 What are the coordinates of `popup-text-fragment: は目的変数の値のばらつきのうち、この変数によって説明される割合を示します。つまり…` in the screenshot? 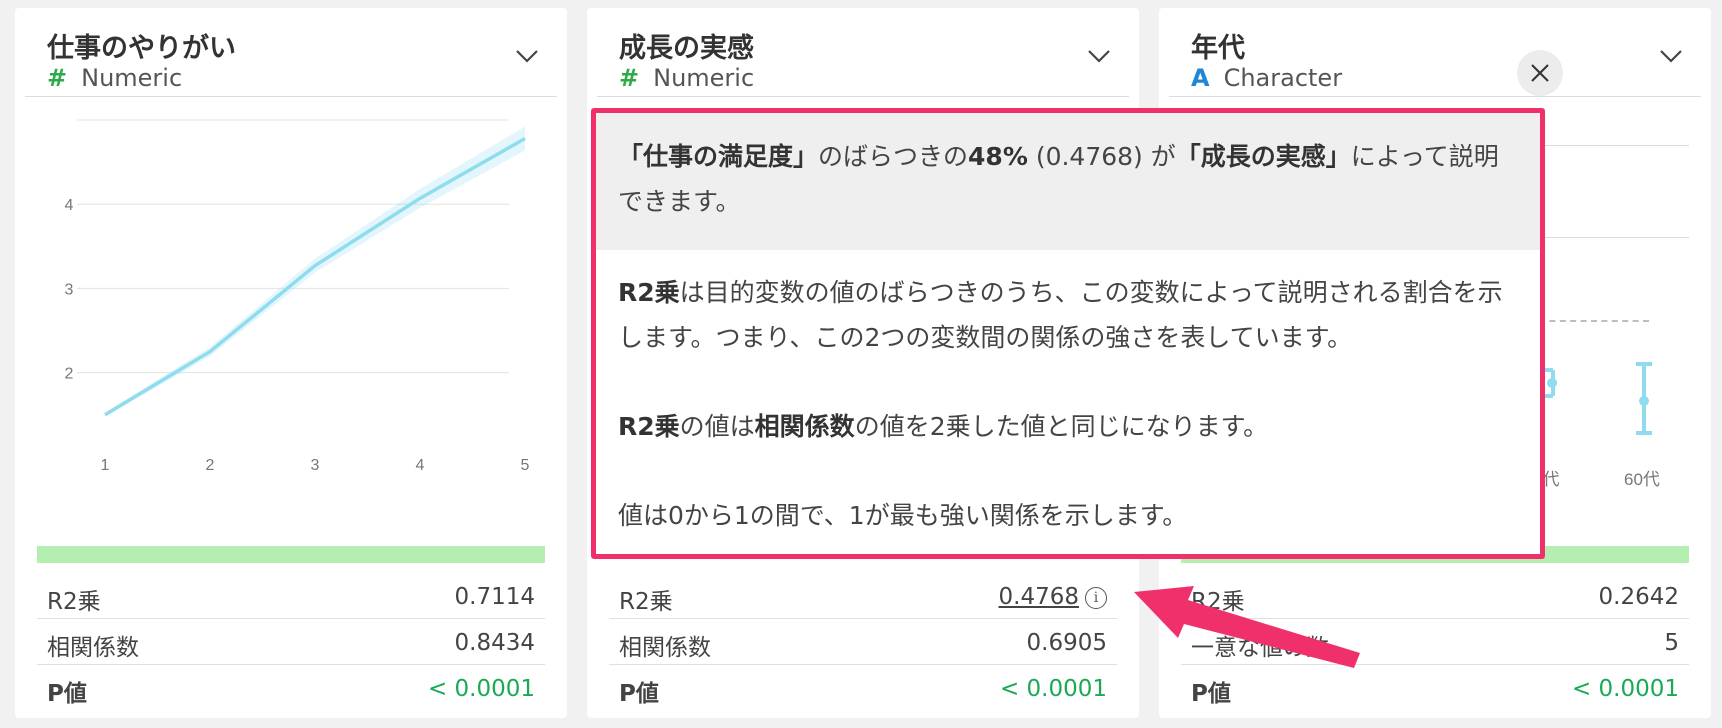 It's located at (1060, 315).